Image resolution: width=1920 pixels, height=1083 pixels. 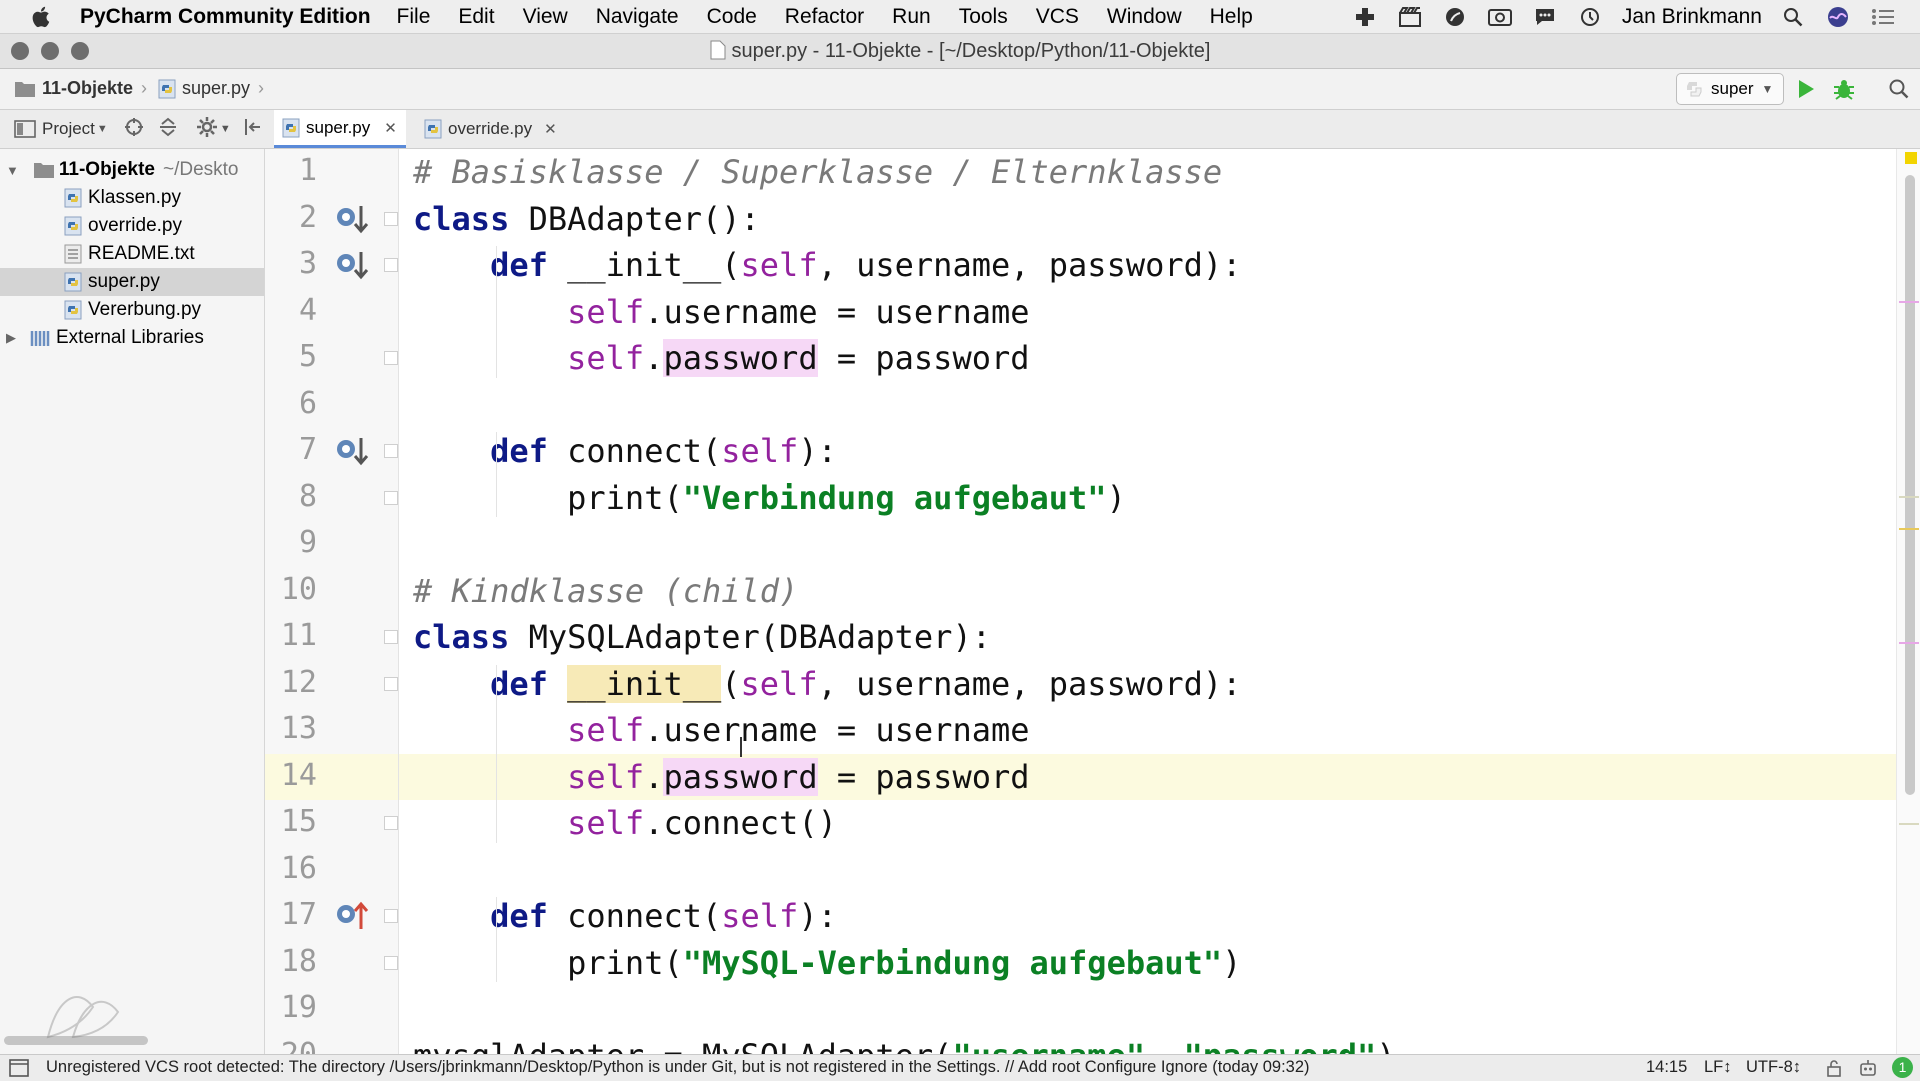 I want to click on caret-position: 14:15, so click(x=1666, y=1067).